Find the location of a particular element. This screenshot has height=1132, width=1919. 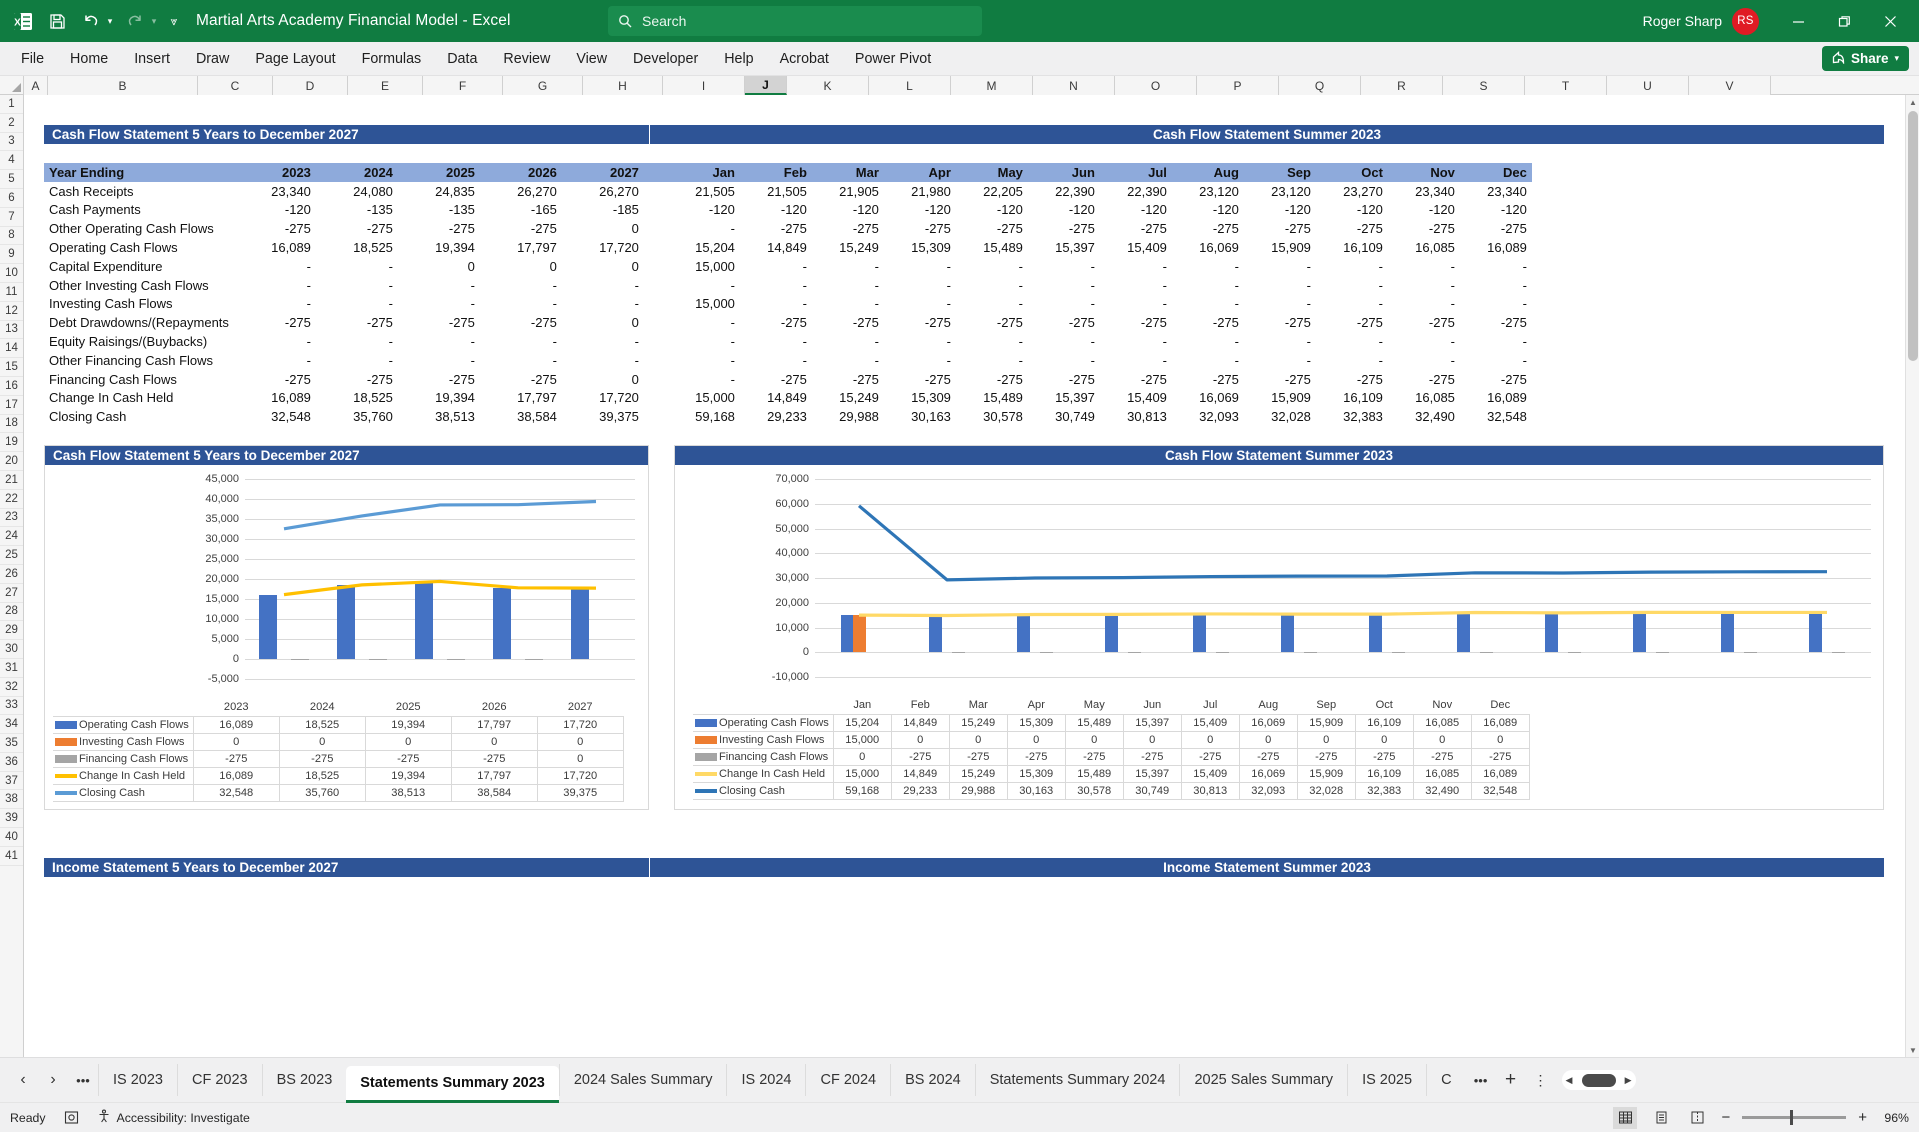

row-header-29: 29 is located at coordinates (11, 631).